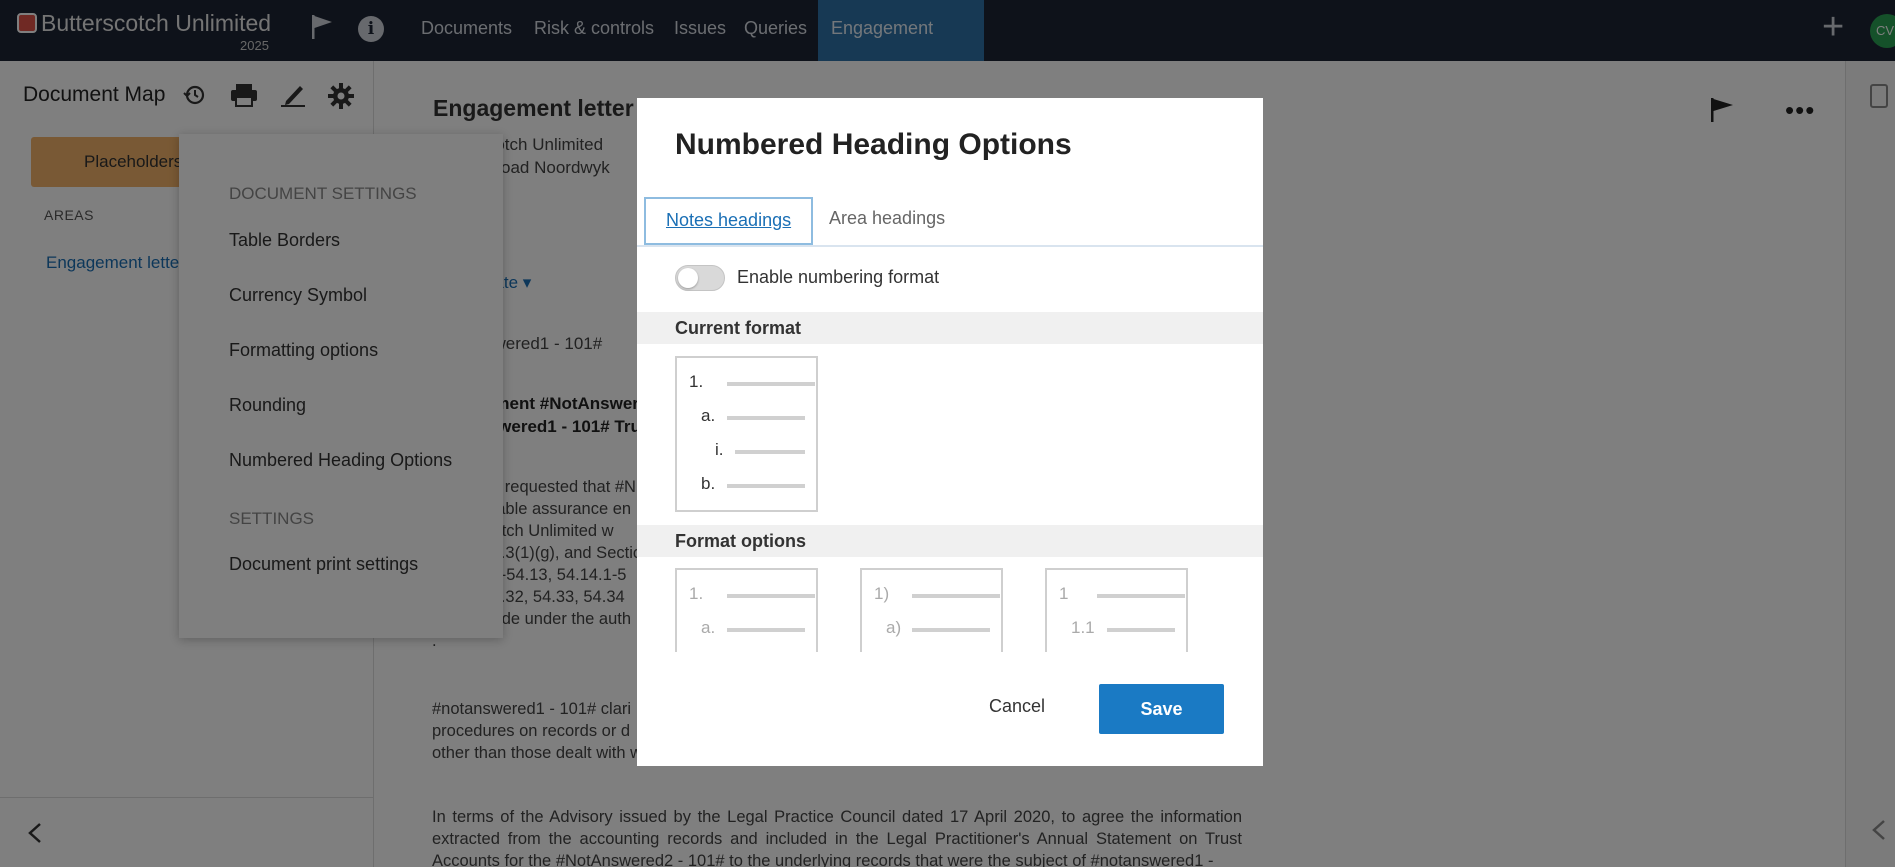 The image size is (1895, 867). Describe the element at coordinates (700, 278) in the screenshot. I see `numbering-format-toggle` at that location.